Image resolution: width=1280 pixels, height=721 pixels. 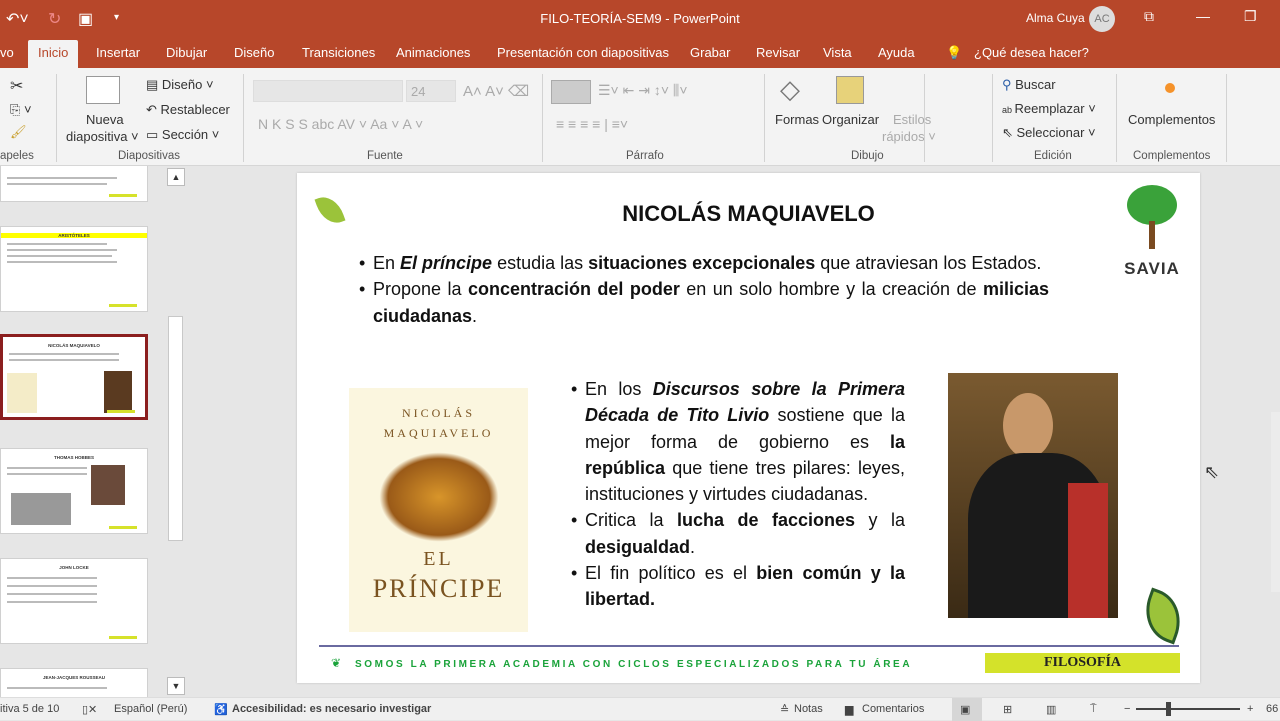 I want to click on tell-me-input: ¿Qué desea hacer?, so click(x=1031, y=52).